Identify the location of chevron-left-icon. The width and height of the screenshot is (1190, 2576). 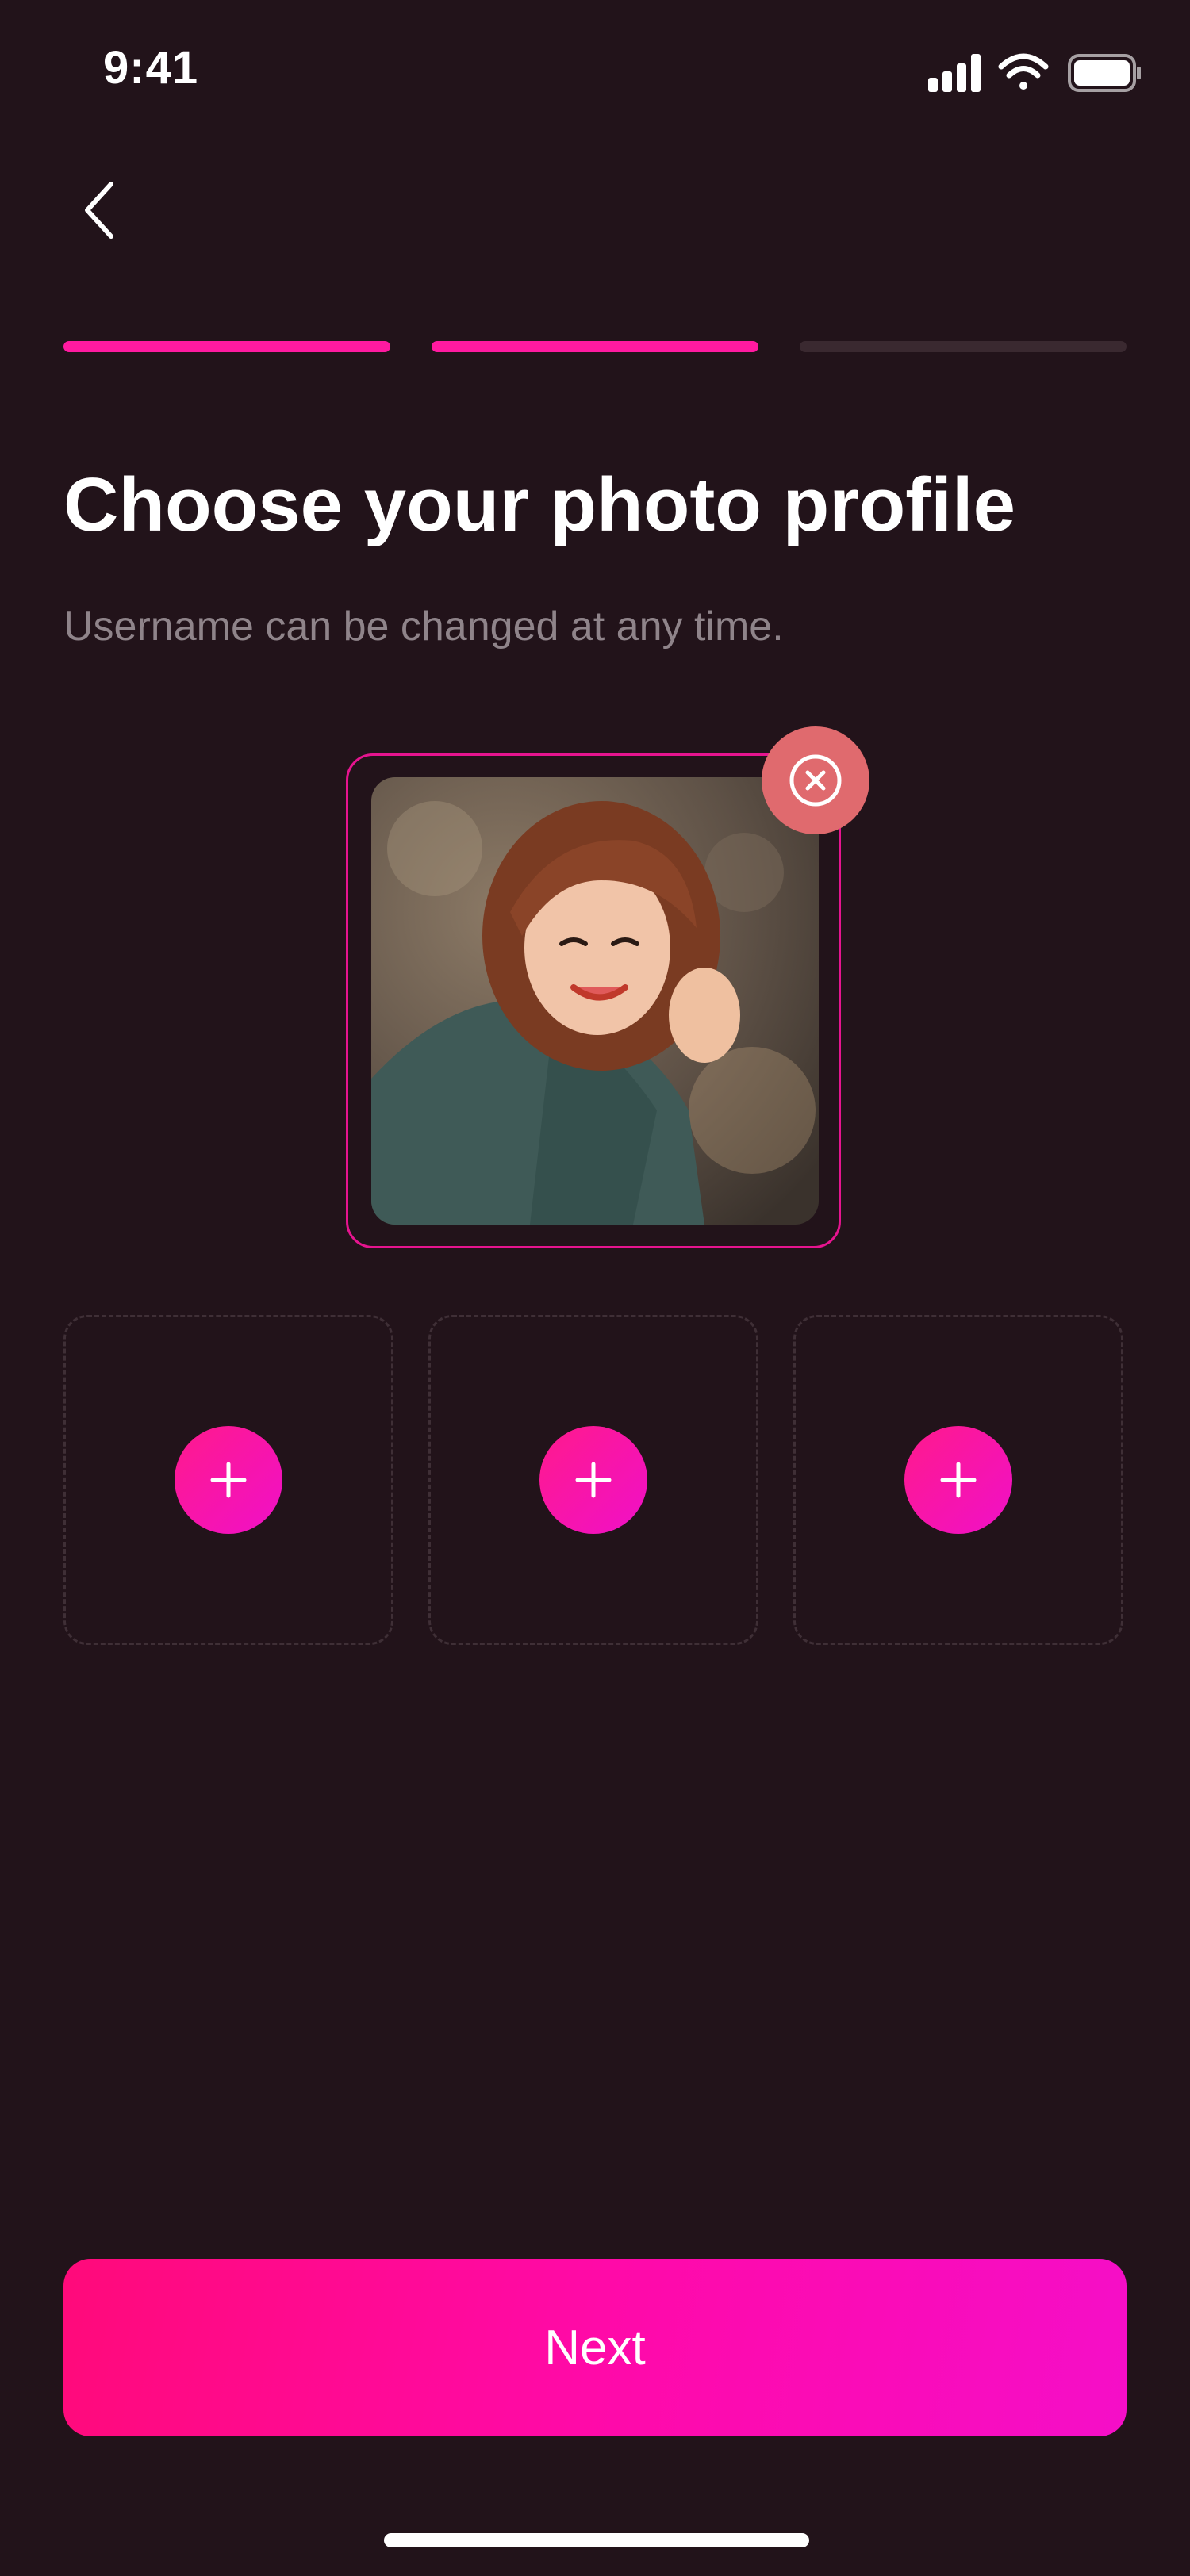
(99, 210).